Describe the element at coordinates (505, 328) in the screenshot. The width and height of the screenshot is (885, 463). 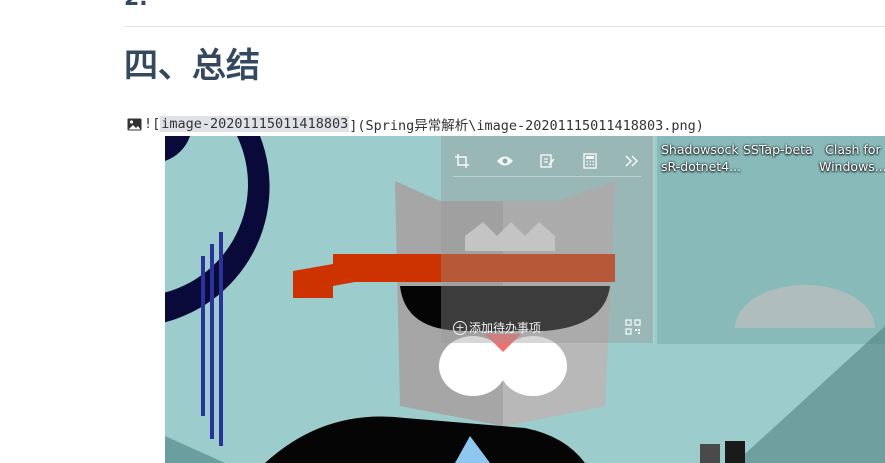
I see `add-todo-label: 添加待办事项` at that location.